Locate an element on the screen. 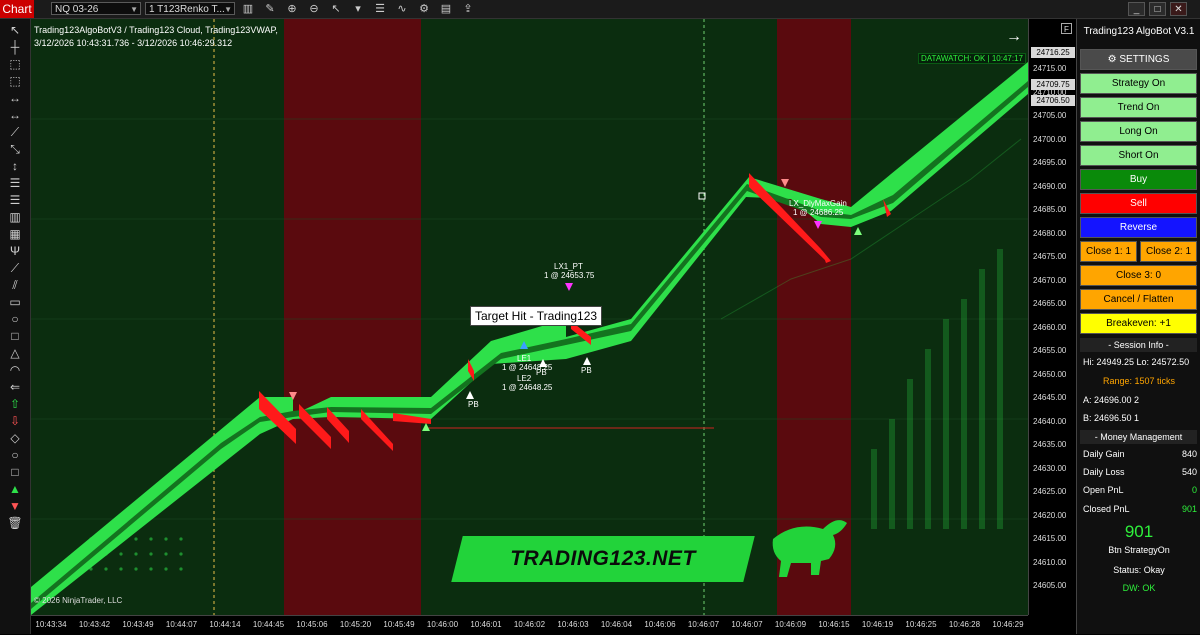 This screenshot has width=1200, height=635. maximize-button: □ is located at coordinates (1157, 9).